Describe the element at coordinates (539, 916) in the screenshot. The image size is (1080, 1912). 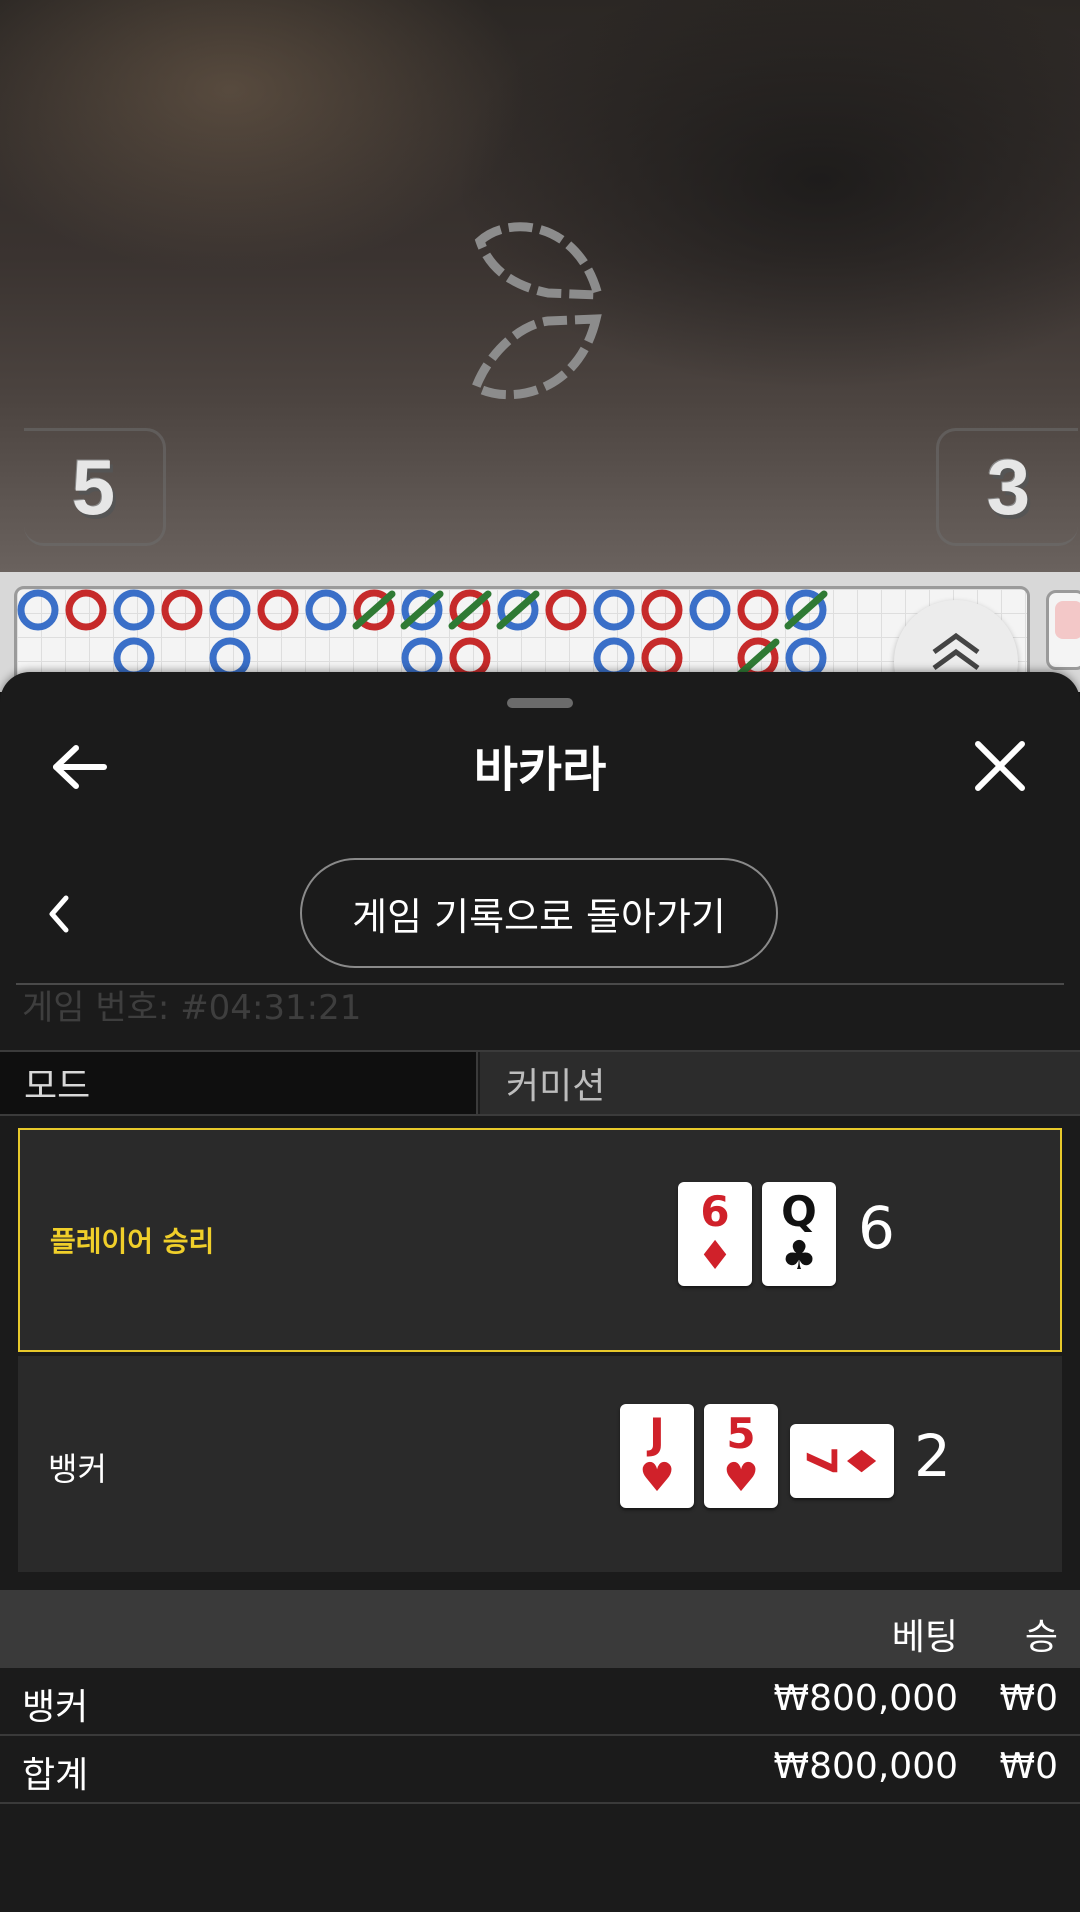
I see `back-to-history-label: 게임 기록으로 돌아가기` at that location.